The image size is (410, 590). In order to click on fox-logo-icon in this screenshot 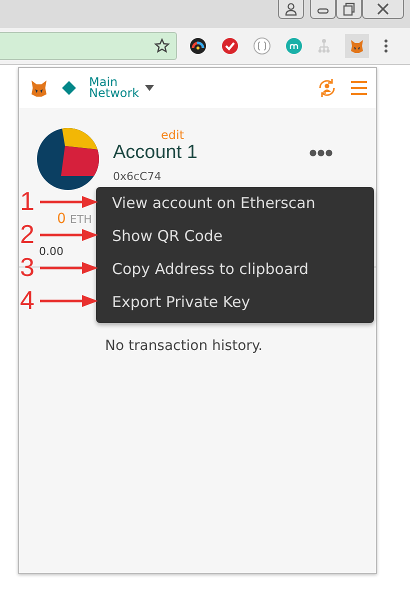, I will do `click(39, 88)`.